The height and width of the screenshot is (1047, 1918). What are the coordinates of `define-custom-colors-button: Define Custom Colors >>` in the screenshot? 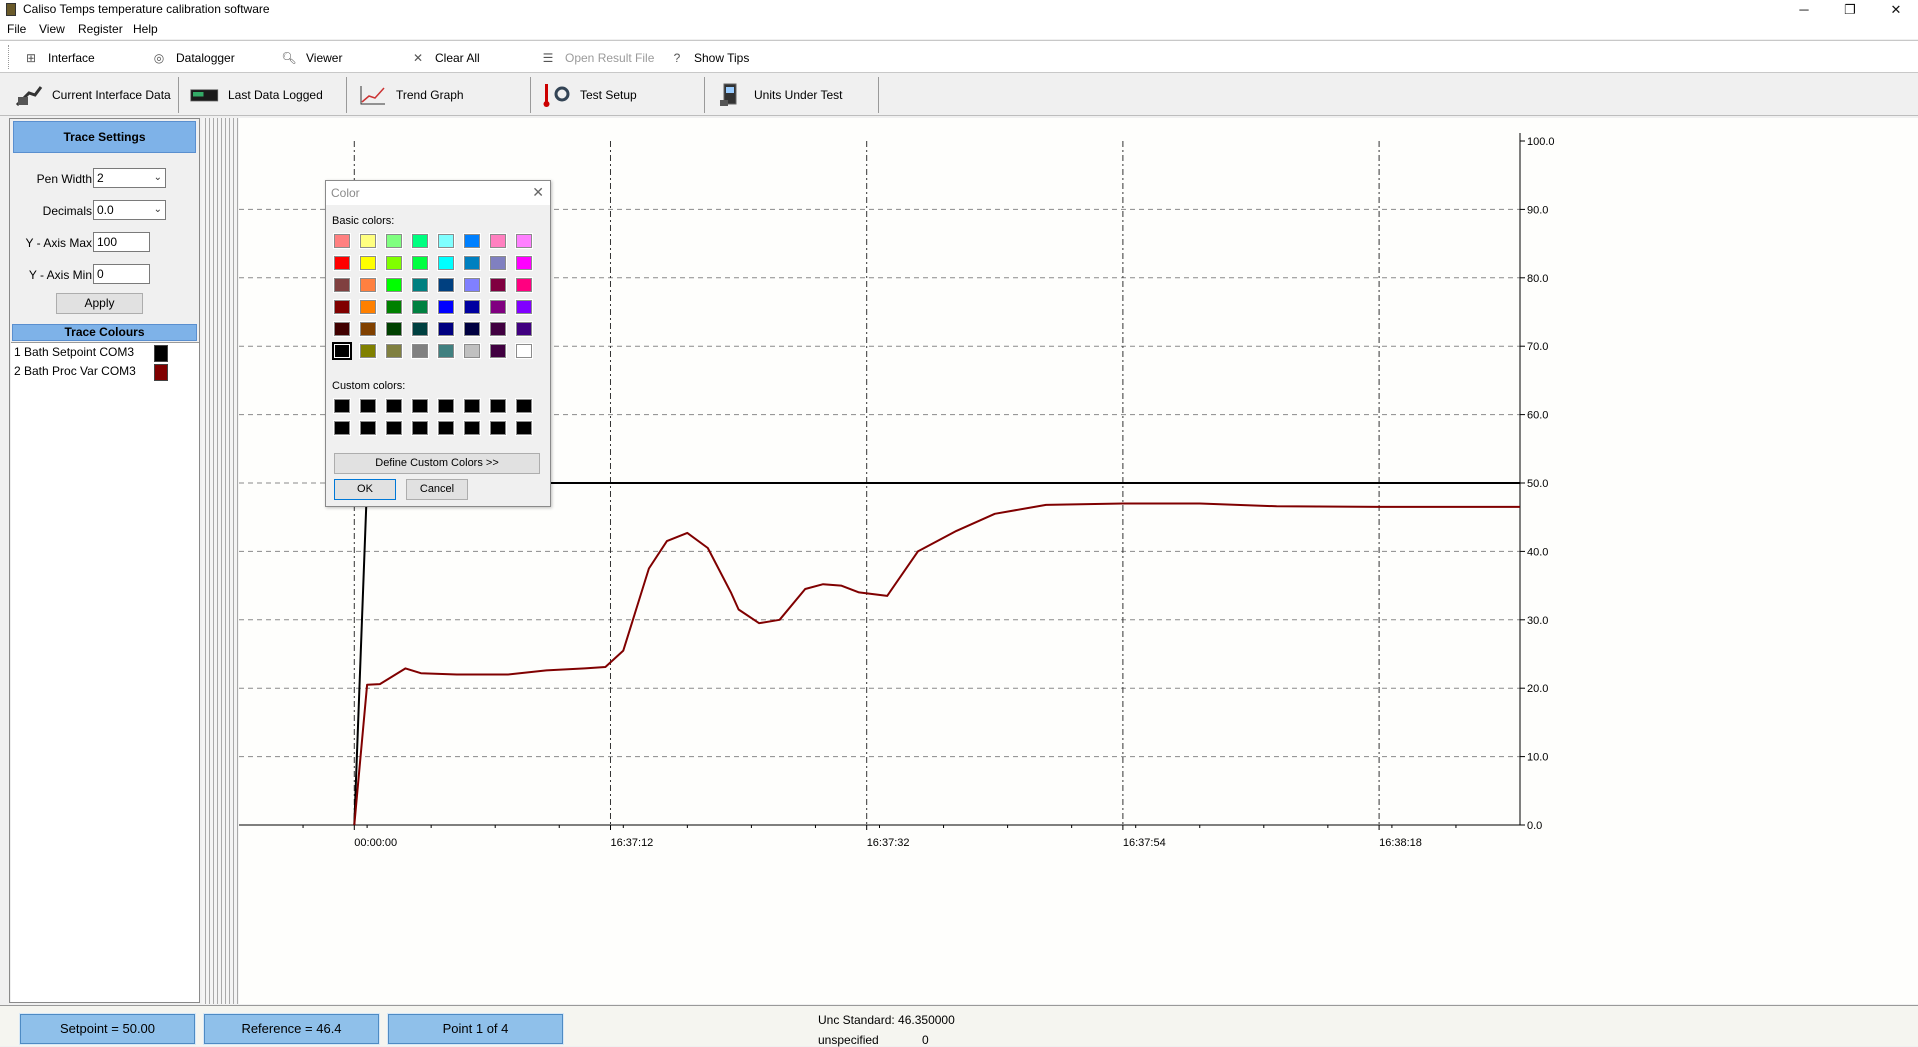 It's located at (437, 463).